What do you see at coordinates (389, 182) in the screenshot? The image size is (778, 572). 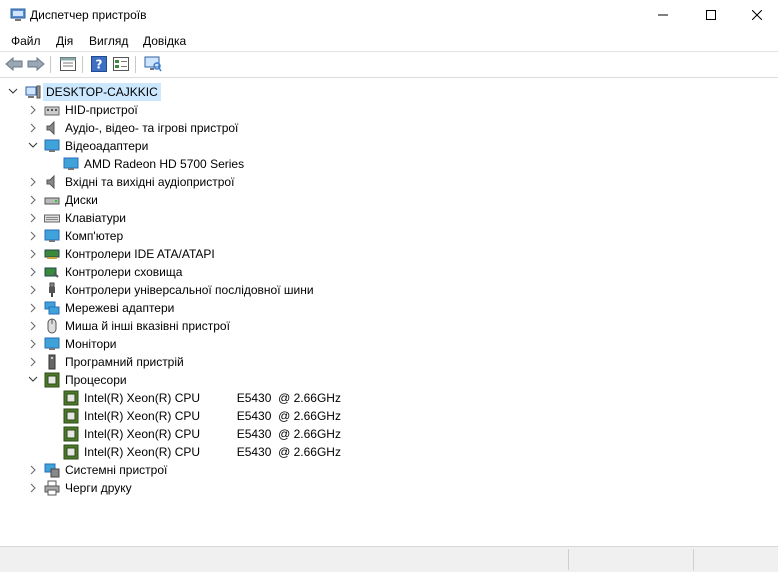 I see `tree-item-audio-io: Вхідні та вихідні аудіопристрої` at bounding box center [389, 182].